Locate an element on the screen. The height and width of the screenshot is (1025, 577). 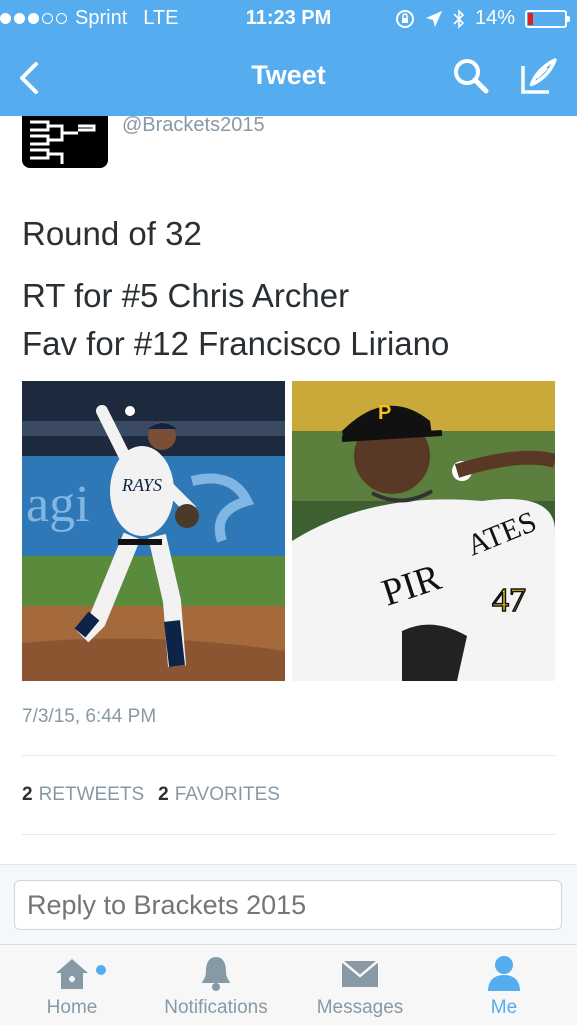
tab-me-label: Me is located at coordinates (504, 1007).